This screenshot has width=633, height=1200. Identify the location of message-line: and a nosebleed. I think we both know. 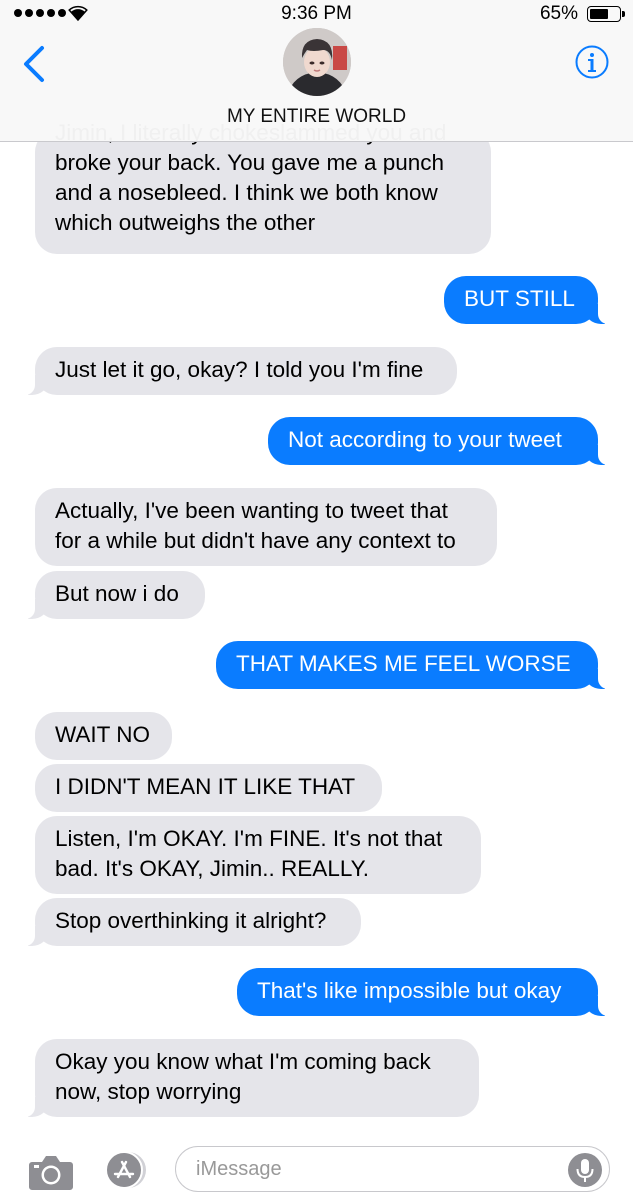
(246, 192).